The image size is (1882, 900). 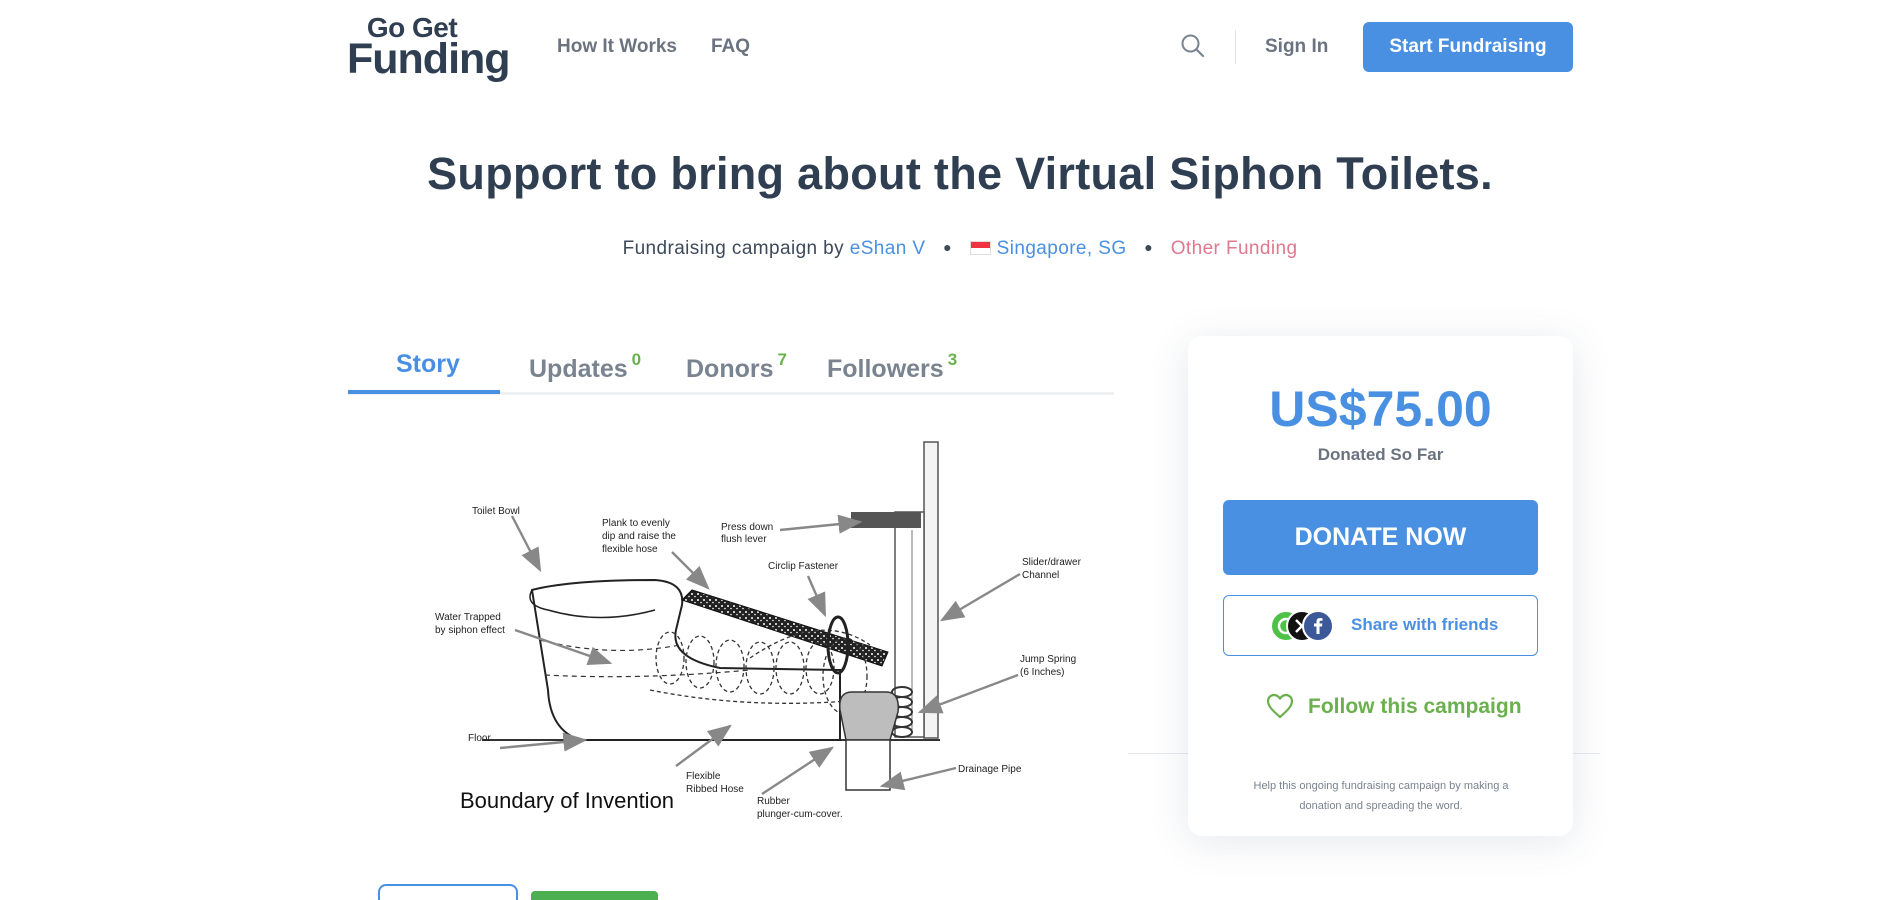 I want to click on diagram-label-press-2: flush lever, so click(x=744, y=539).